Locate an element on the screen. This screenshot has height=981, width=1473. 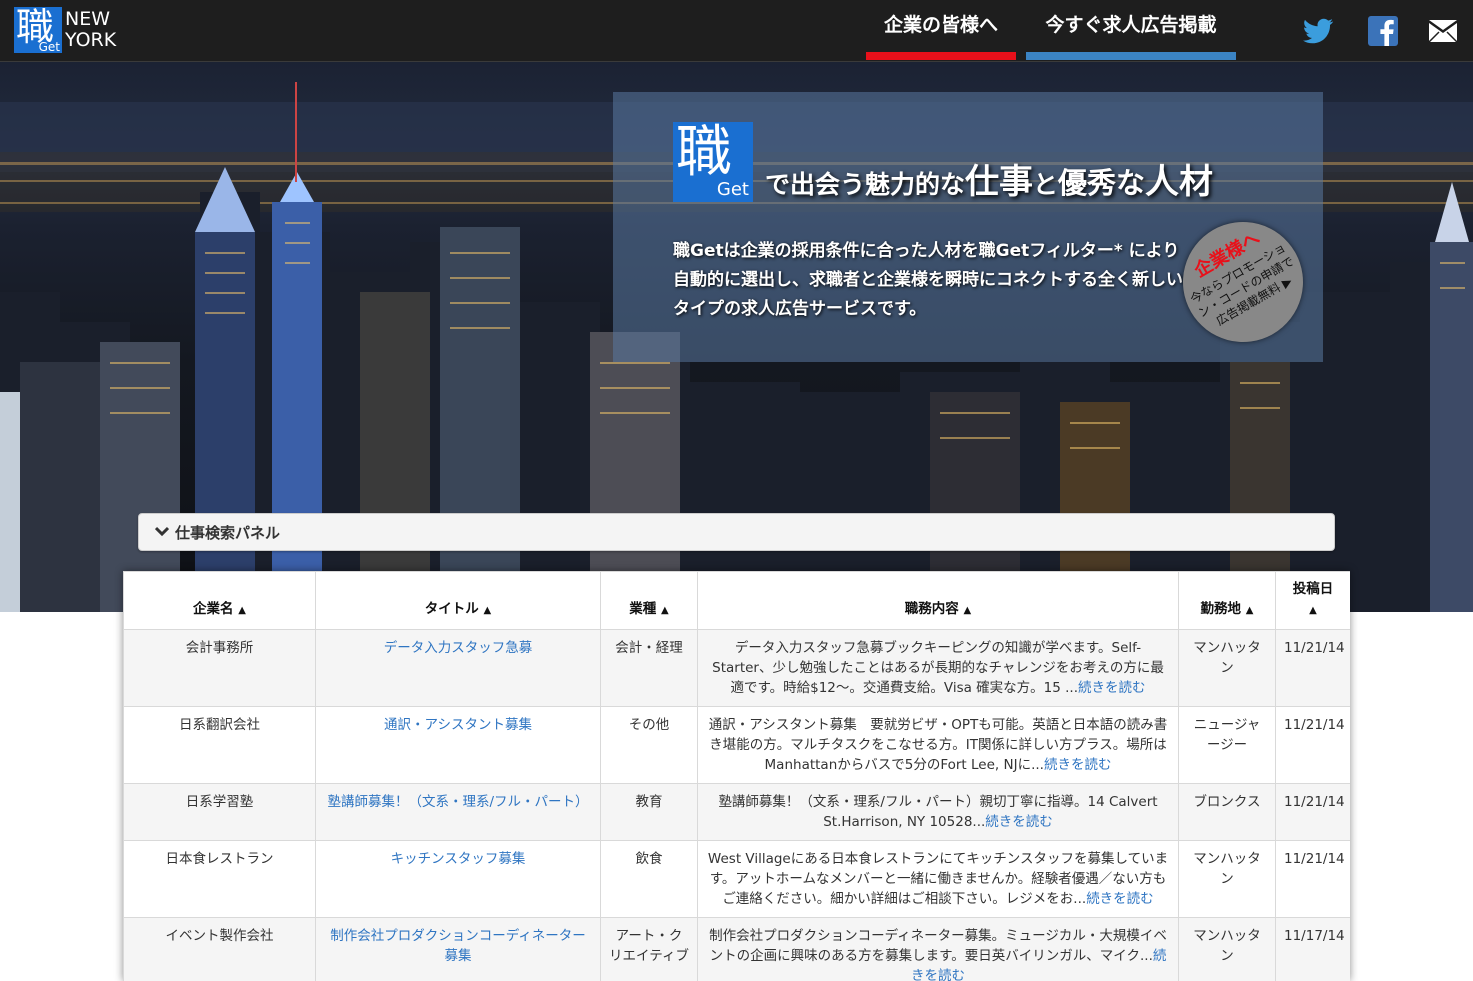
cell-title: 制作会社プロダクションコーディネーター募集 is located at coordinates (458, 949).